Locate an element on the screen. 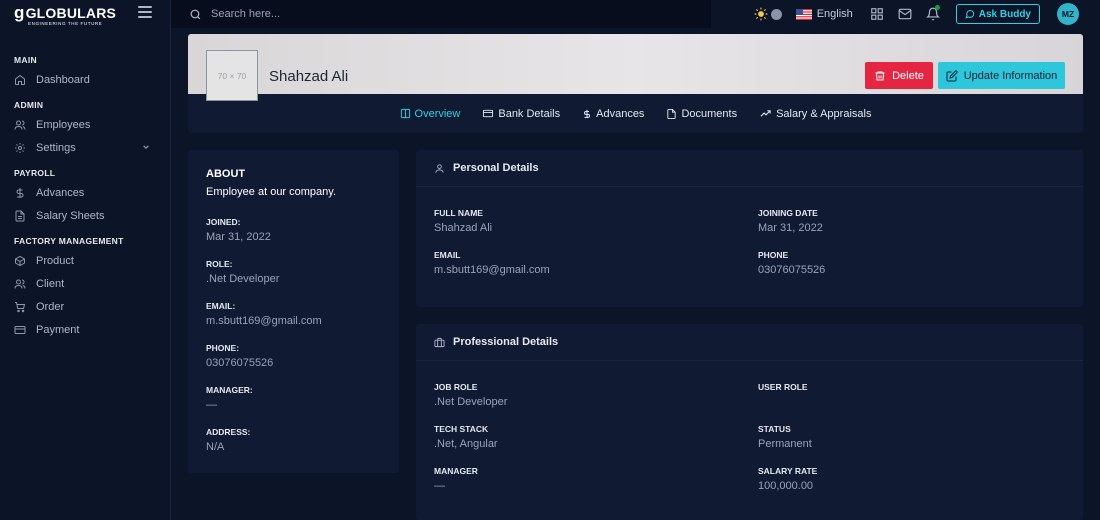 Image resolution: width=1100 pixels, height=520 pixels. sidebar-item-settings: Settings is located at coordinates (85, 147).